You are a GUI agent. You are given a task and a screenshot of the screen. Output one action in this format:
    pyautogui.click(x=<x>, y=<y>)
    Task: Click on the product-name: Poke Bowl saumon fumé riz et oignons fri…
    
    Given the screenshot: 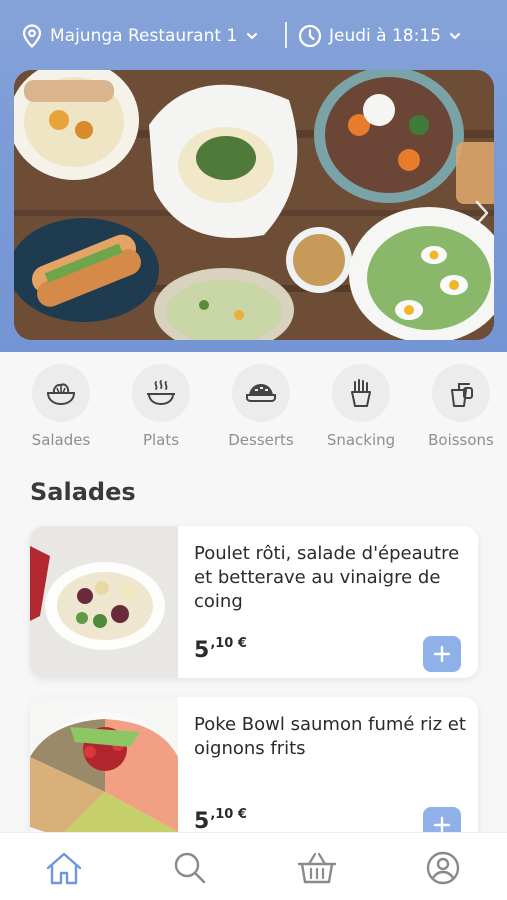 What is the action you would take?
    pyautogui.click(x=330, y=736)
    